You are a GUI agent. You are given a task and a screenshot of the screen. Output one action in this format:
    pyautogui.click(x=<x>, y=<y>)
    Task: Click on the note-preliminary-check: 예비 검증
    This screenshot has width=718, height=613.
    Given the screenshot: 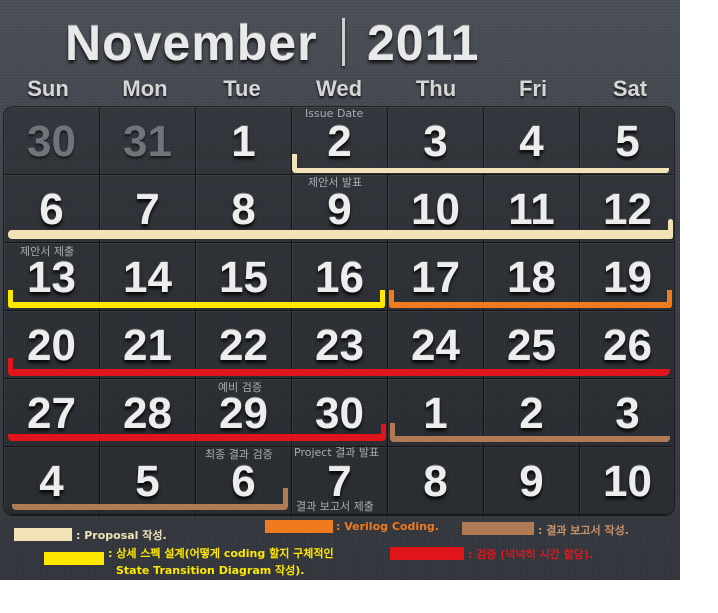 What is the action you would take?
    pyautogui.click(x=240, y=387)
    